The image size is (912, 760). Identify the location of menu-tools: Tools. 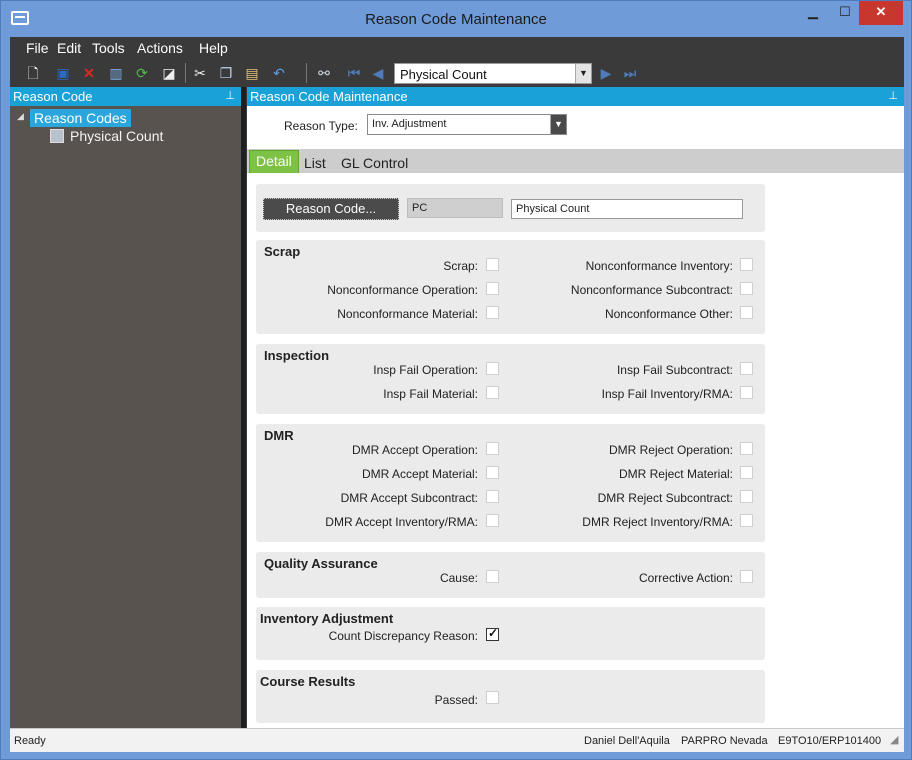
(108, 48).